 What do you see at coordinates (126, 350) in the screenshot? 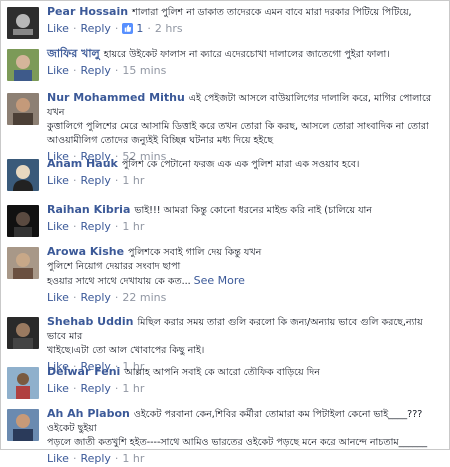
I see `comment-text-line: খাইছে।এটা তো আল খোবাপের কিছু নাই।` at bounding box center [126, 350].